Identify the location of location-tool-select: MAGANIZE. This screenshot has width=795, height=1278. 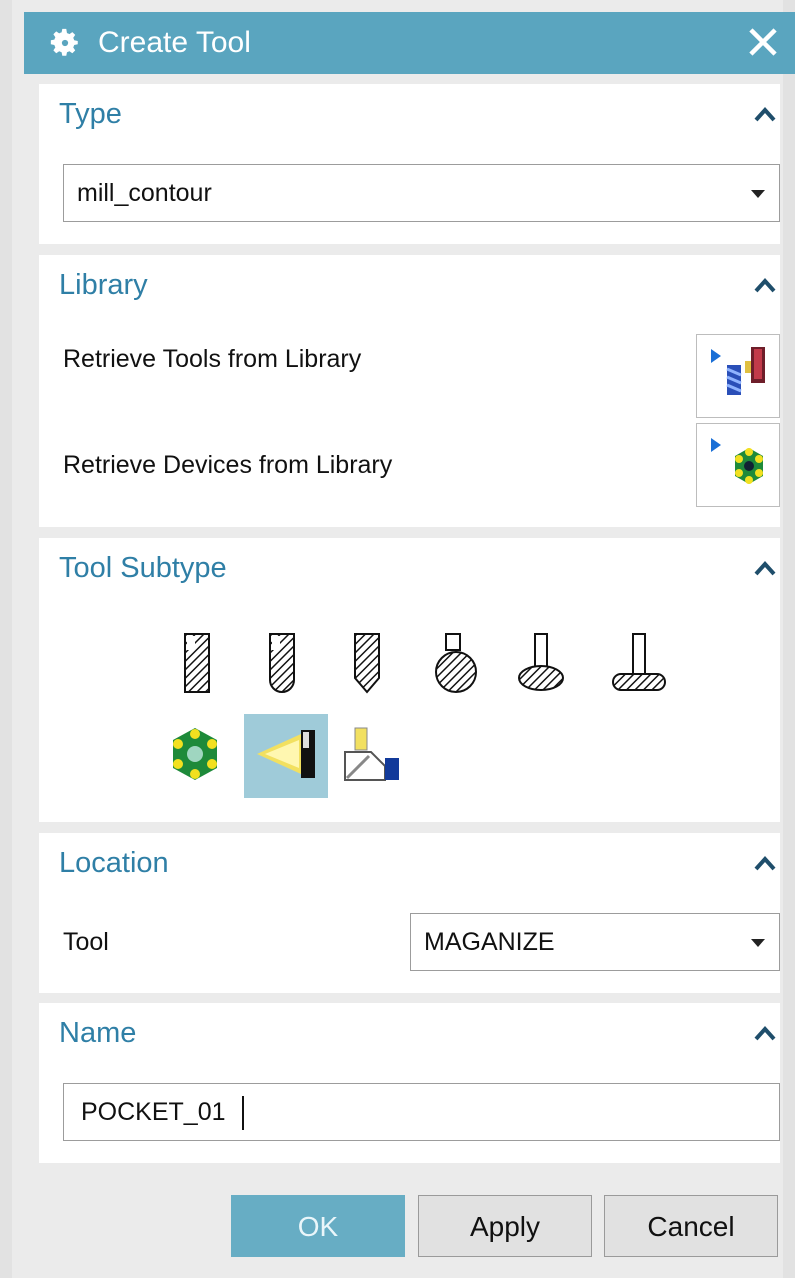
(595, 942).